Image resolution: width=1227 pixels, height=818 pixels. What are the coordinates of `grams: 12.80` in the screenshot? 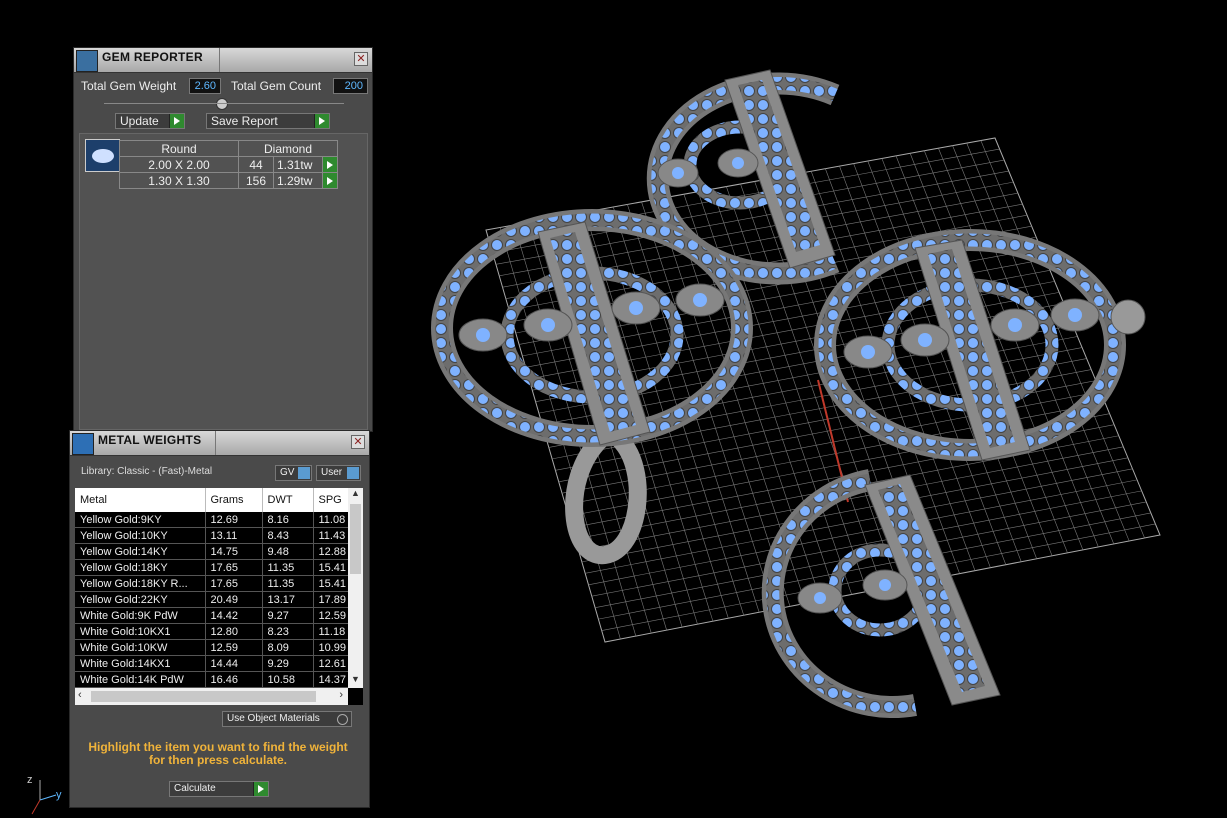 It's located at (234, 631).